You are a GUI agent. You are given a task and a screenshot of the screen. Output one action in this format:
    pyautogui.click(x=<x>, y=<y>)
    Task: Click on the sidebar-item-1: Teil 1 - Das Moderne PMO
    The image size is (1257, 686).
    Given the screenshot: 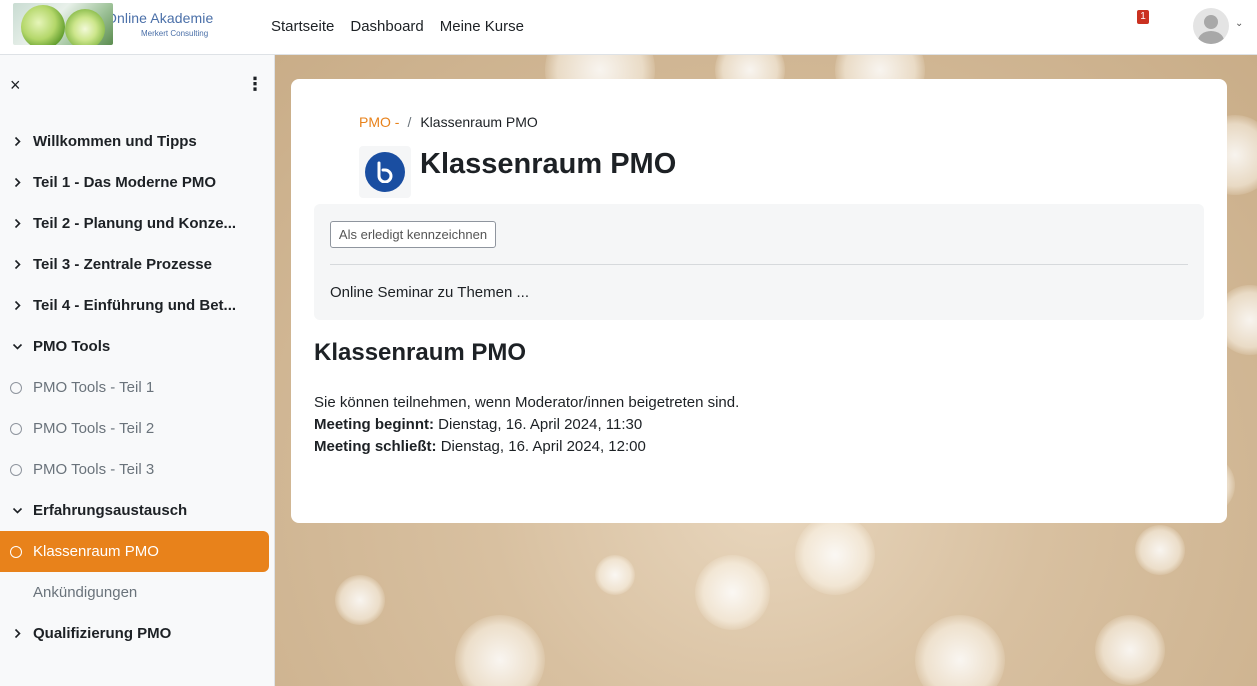 What is the action you would take?
    pyautogui.click(x=137, y=182)
    